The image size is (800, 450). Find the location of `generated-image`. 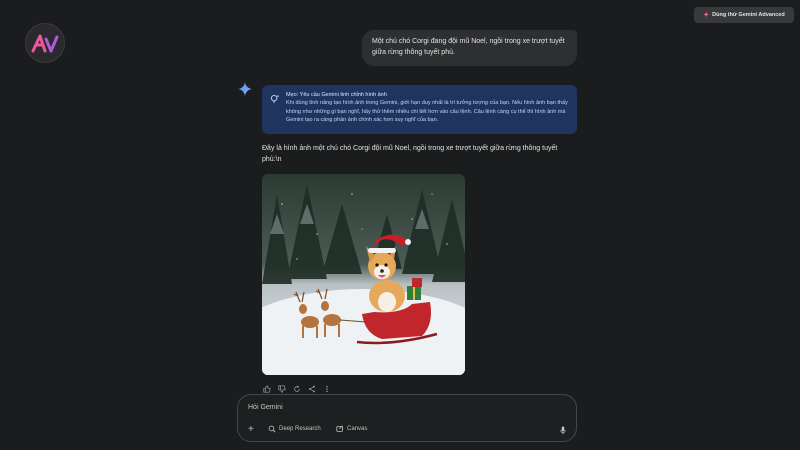

generated-image is located at coordinates (363, 274).